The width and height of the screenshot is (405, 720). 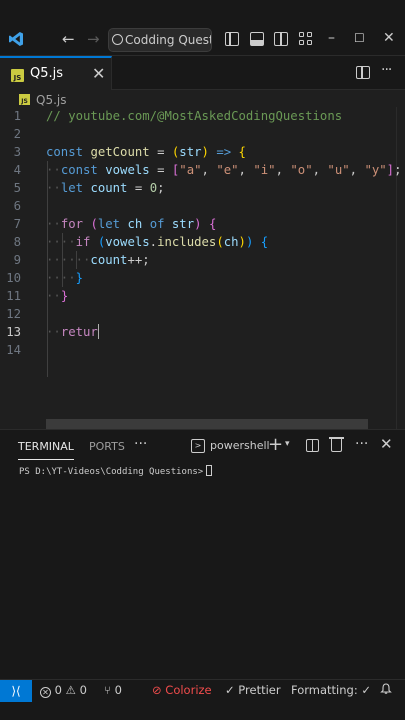 What do you see at coordinates (45, 692) in the screenshot?
I see `error-icon: ✕` at bounding box center [45, 692].